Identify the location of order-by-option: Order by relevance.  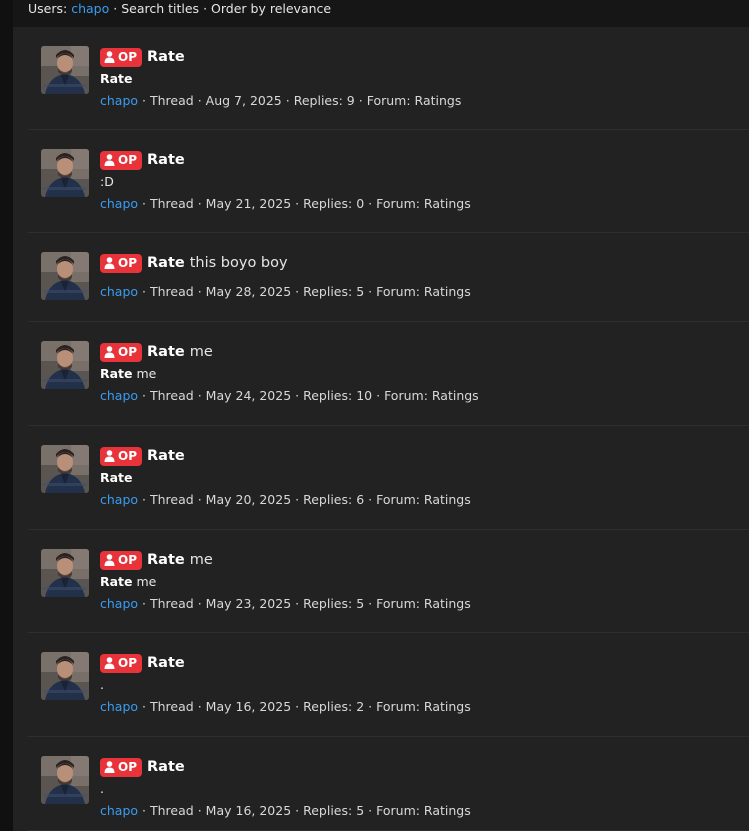
(271, 8).